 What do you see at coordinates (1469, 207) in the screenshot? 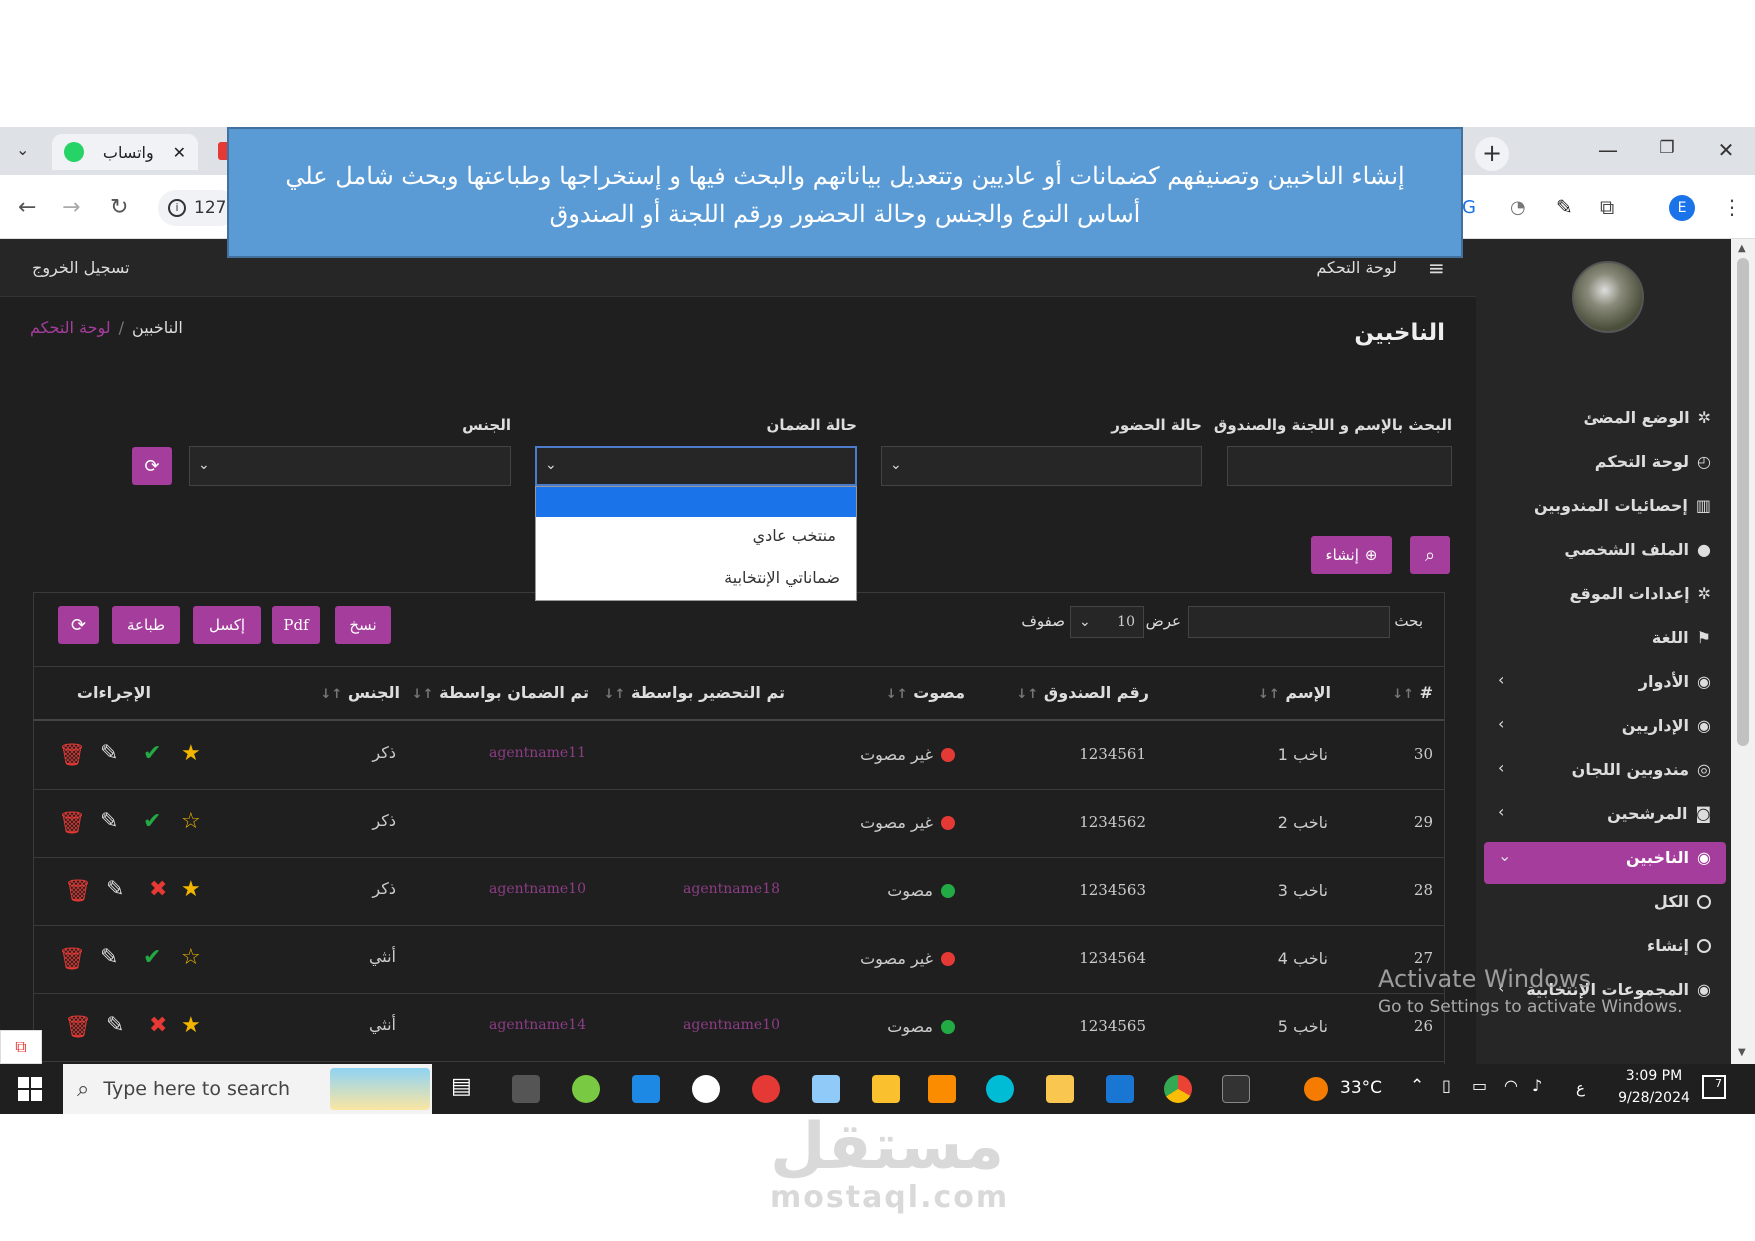
I see `translate-icon: G` at bounding box center [1469, 207].